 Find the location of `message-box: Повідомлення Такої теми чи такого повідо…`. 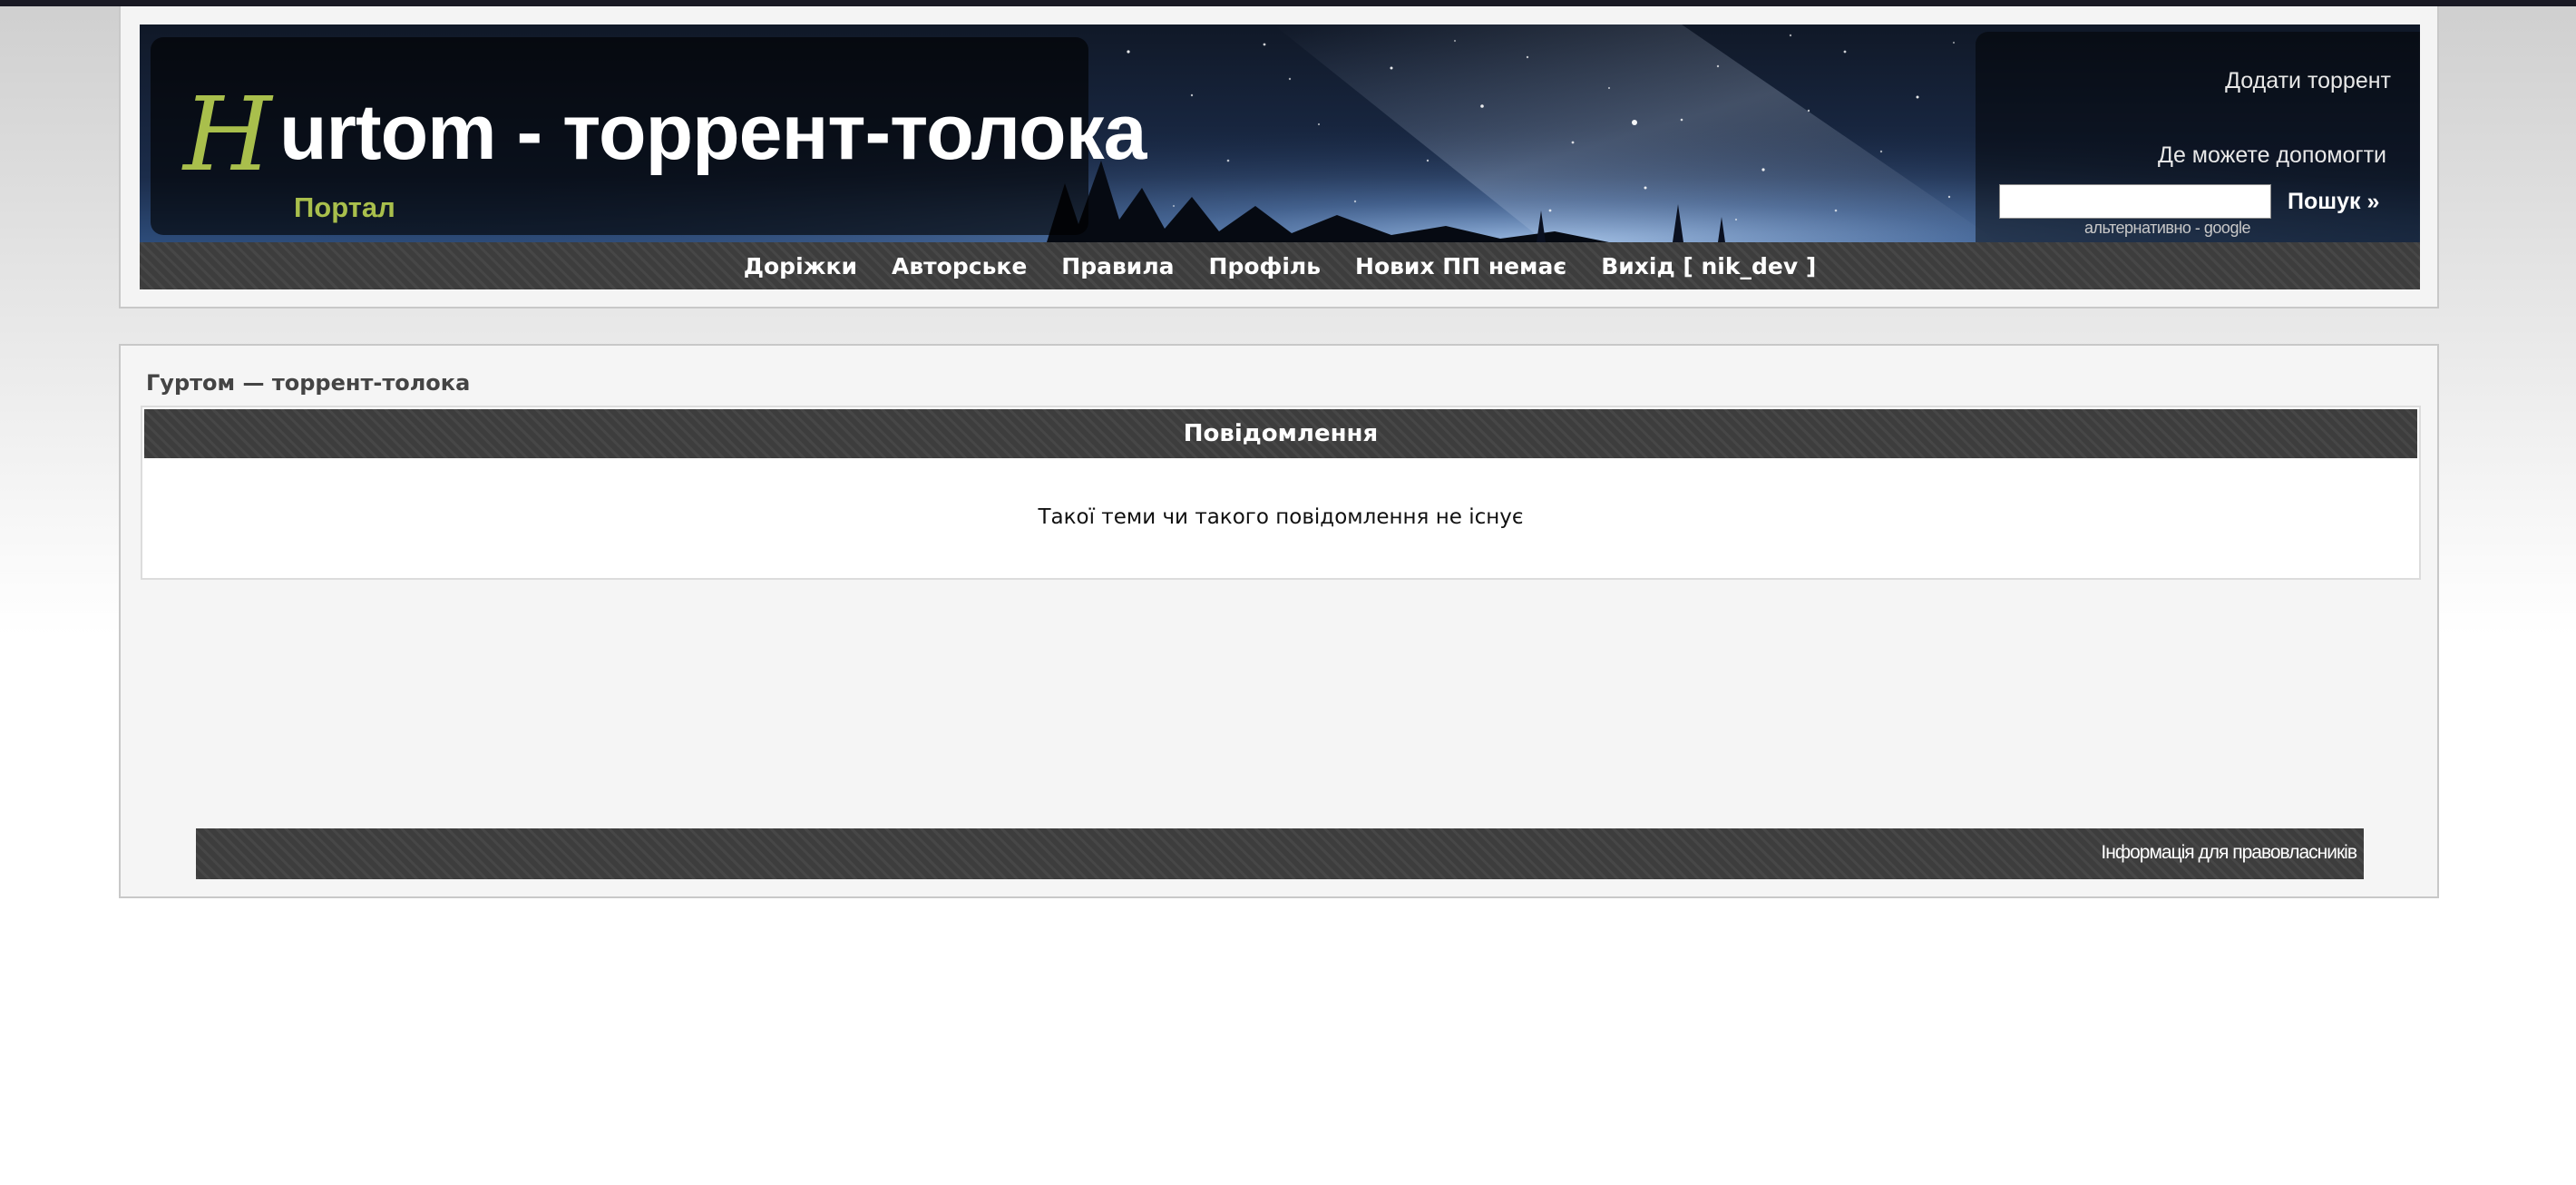

message-box: Повідомлення Такої теми чи такого повідо… is located at coordinates (1281, 493).